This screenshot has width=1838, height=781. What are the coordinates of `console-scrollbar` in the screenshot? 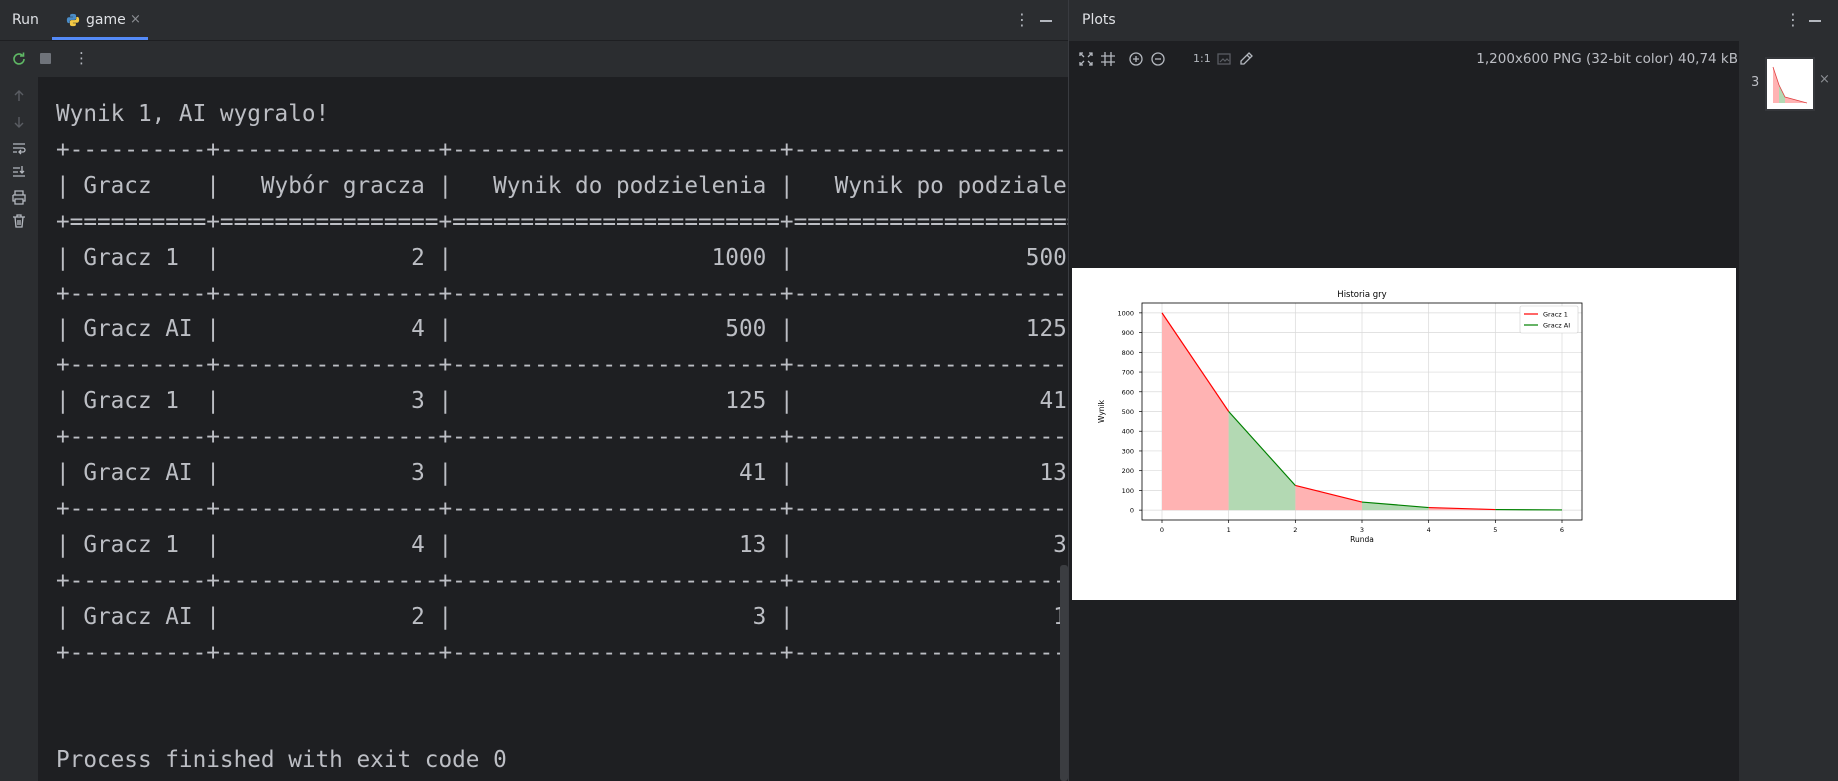 It's located at (1064, 673).